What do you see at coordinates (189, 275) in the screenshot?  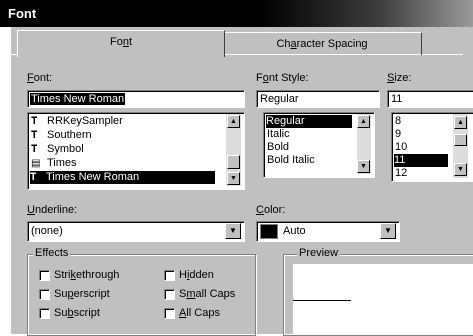 I see `hidden-checkbox: Hidden` at bounding box center [189, 275].